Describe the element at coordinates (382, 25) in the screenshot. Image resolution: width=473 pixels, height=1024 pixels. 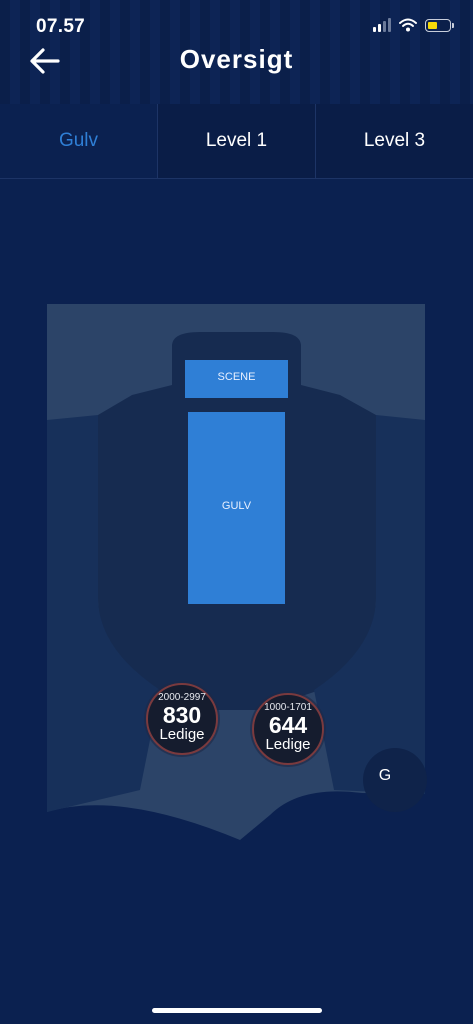
I see `cellular-signal-icon` at that location.